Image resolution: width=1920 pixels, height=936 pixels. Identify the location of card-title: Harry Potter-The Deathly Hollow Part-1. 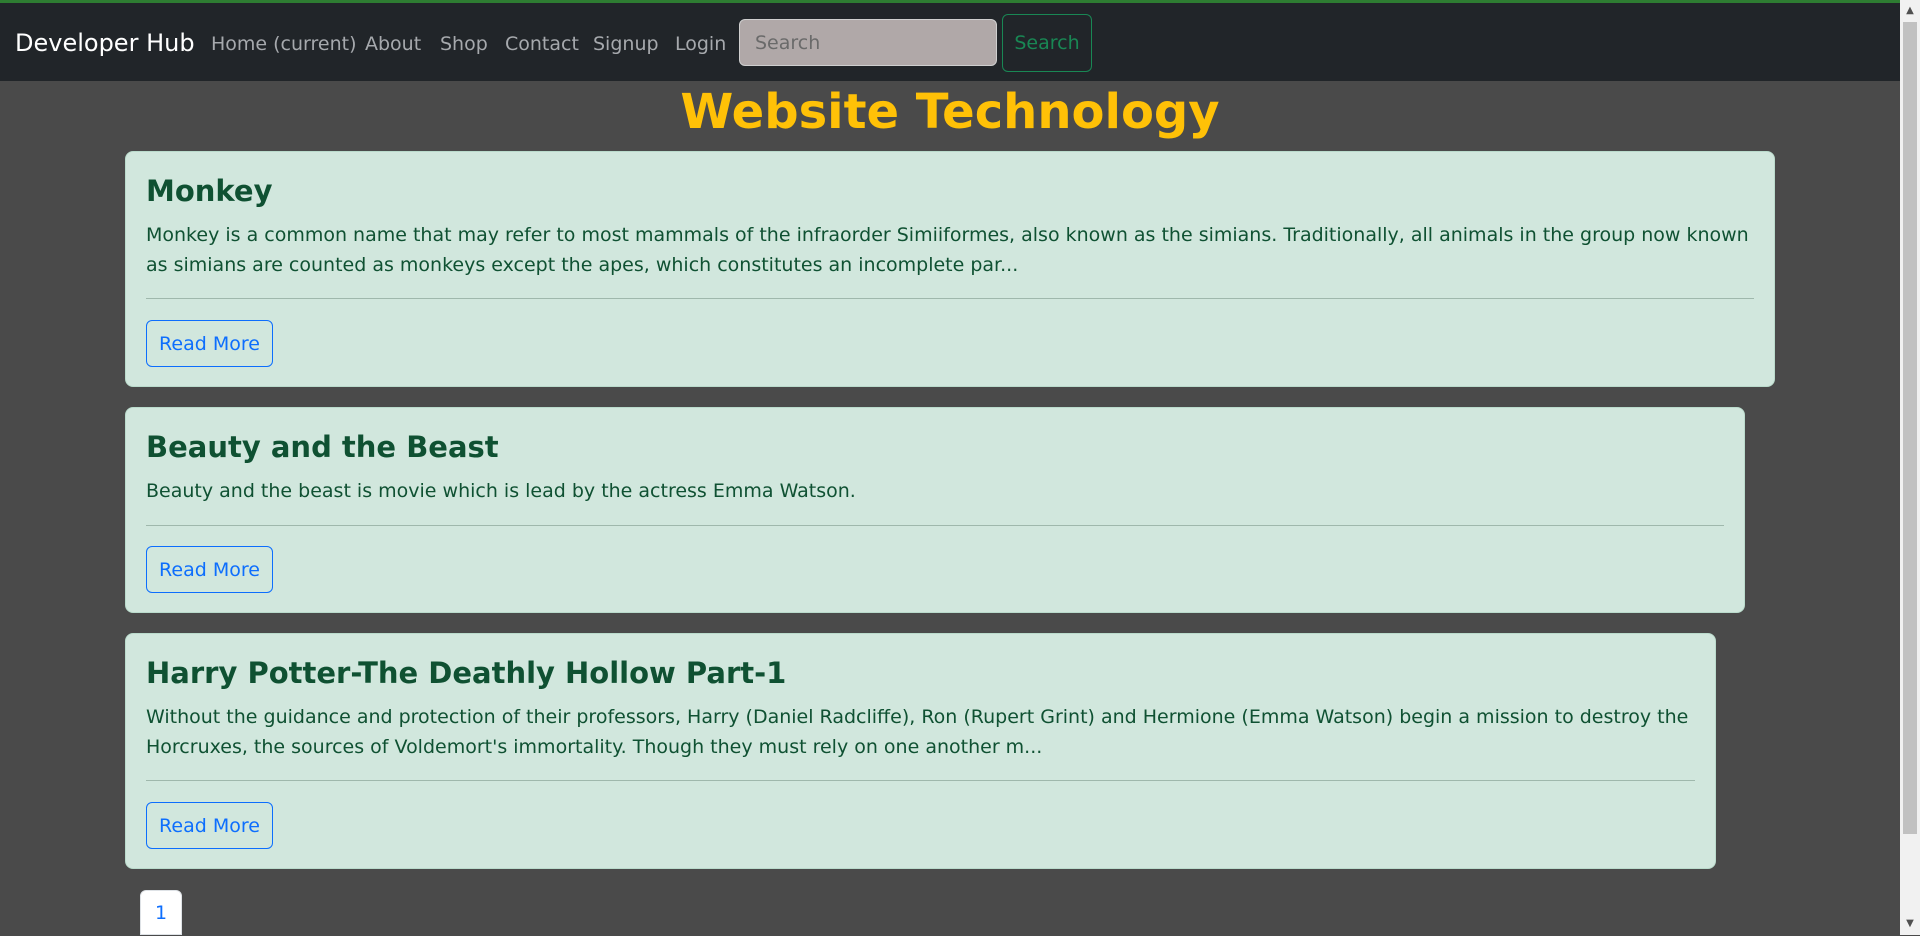
(466, 673).